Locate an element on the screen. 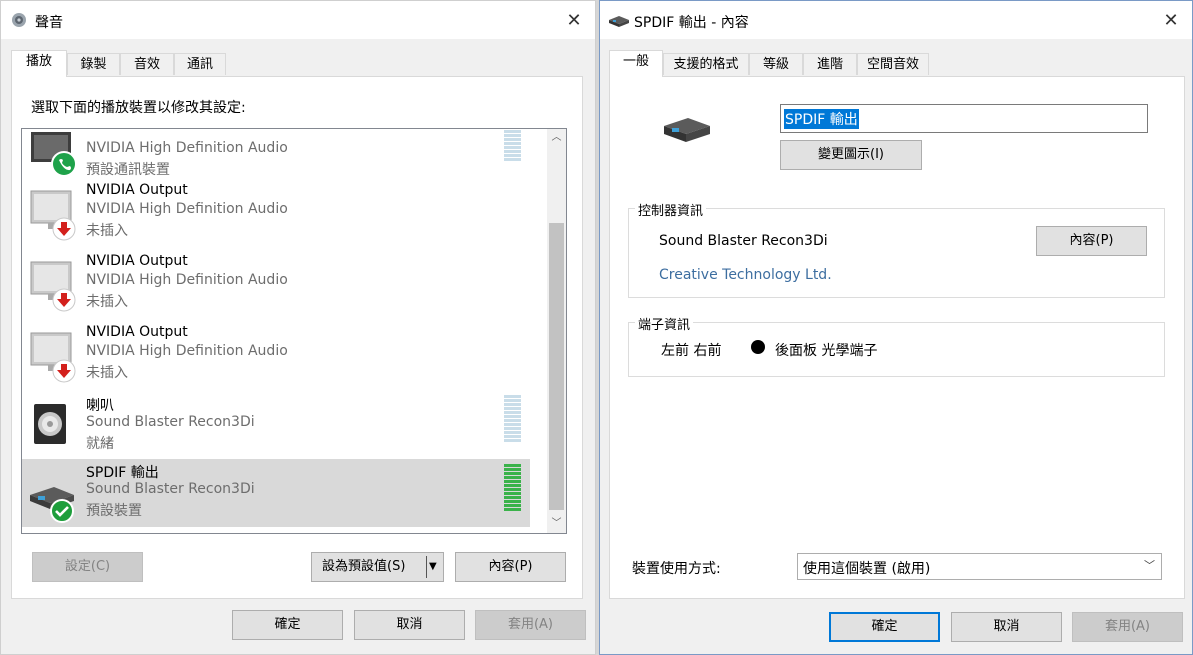  controller-vendor-link: Creative Technology Ltd. is located at coordinates (745, 275).